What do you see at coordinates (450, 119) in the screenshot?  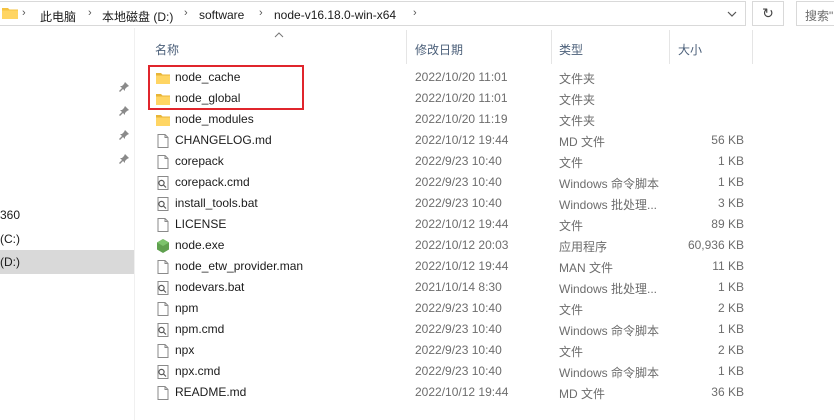 I see `file-row: node_modules 2022/10/20 11:19 文件夹` at bounding box center [450, 119].